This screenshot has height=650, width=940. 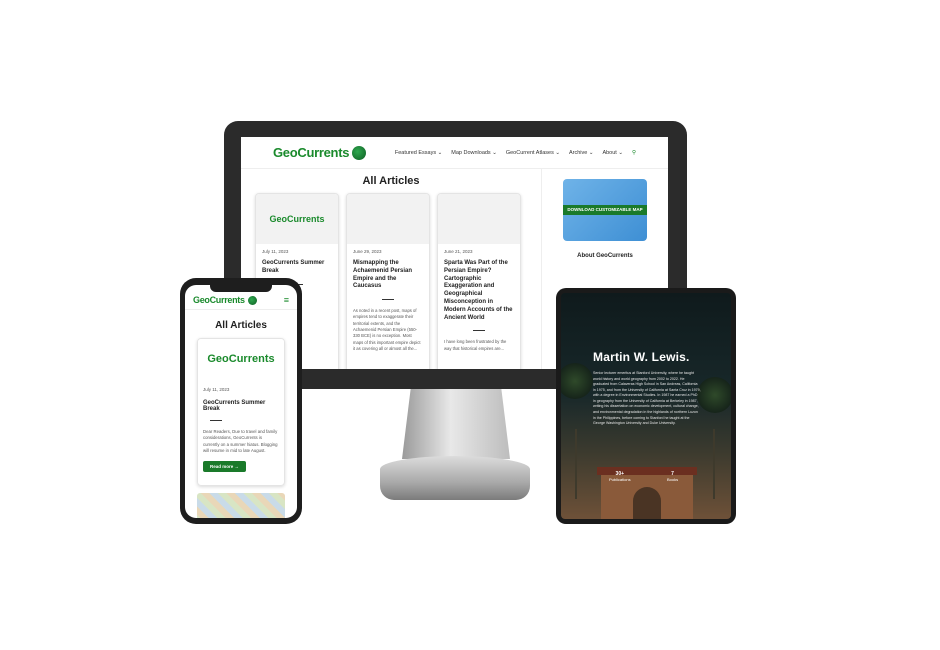 What do you see at coordinates (620, 476) in the screenshot?
I see `stat-publications: 30+ Publications` at bounding box center [620, 476].